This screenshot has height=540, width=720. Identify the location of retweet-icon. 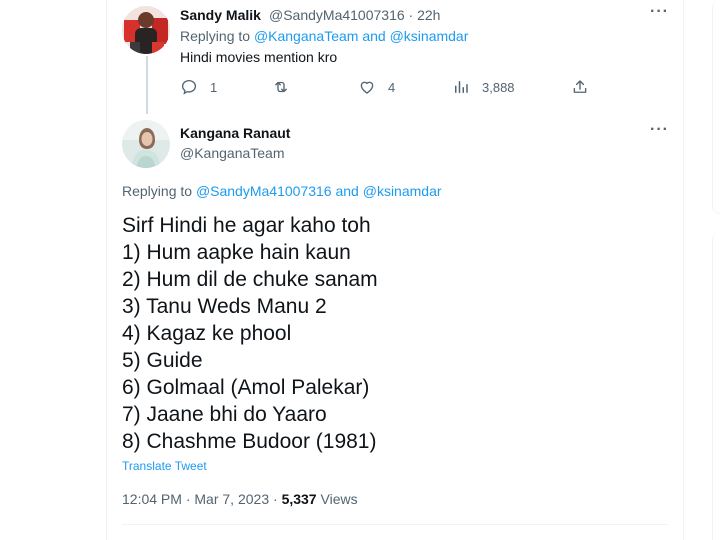
(281, 87).